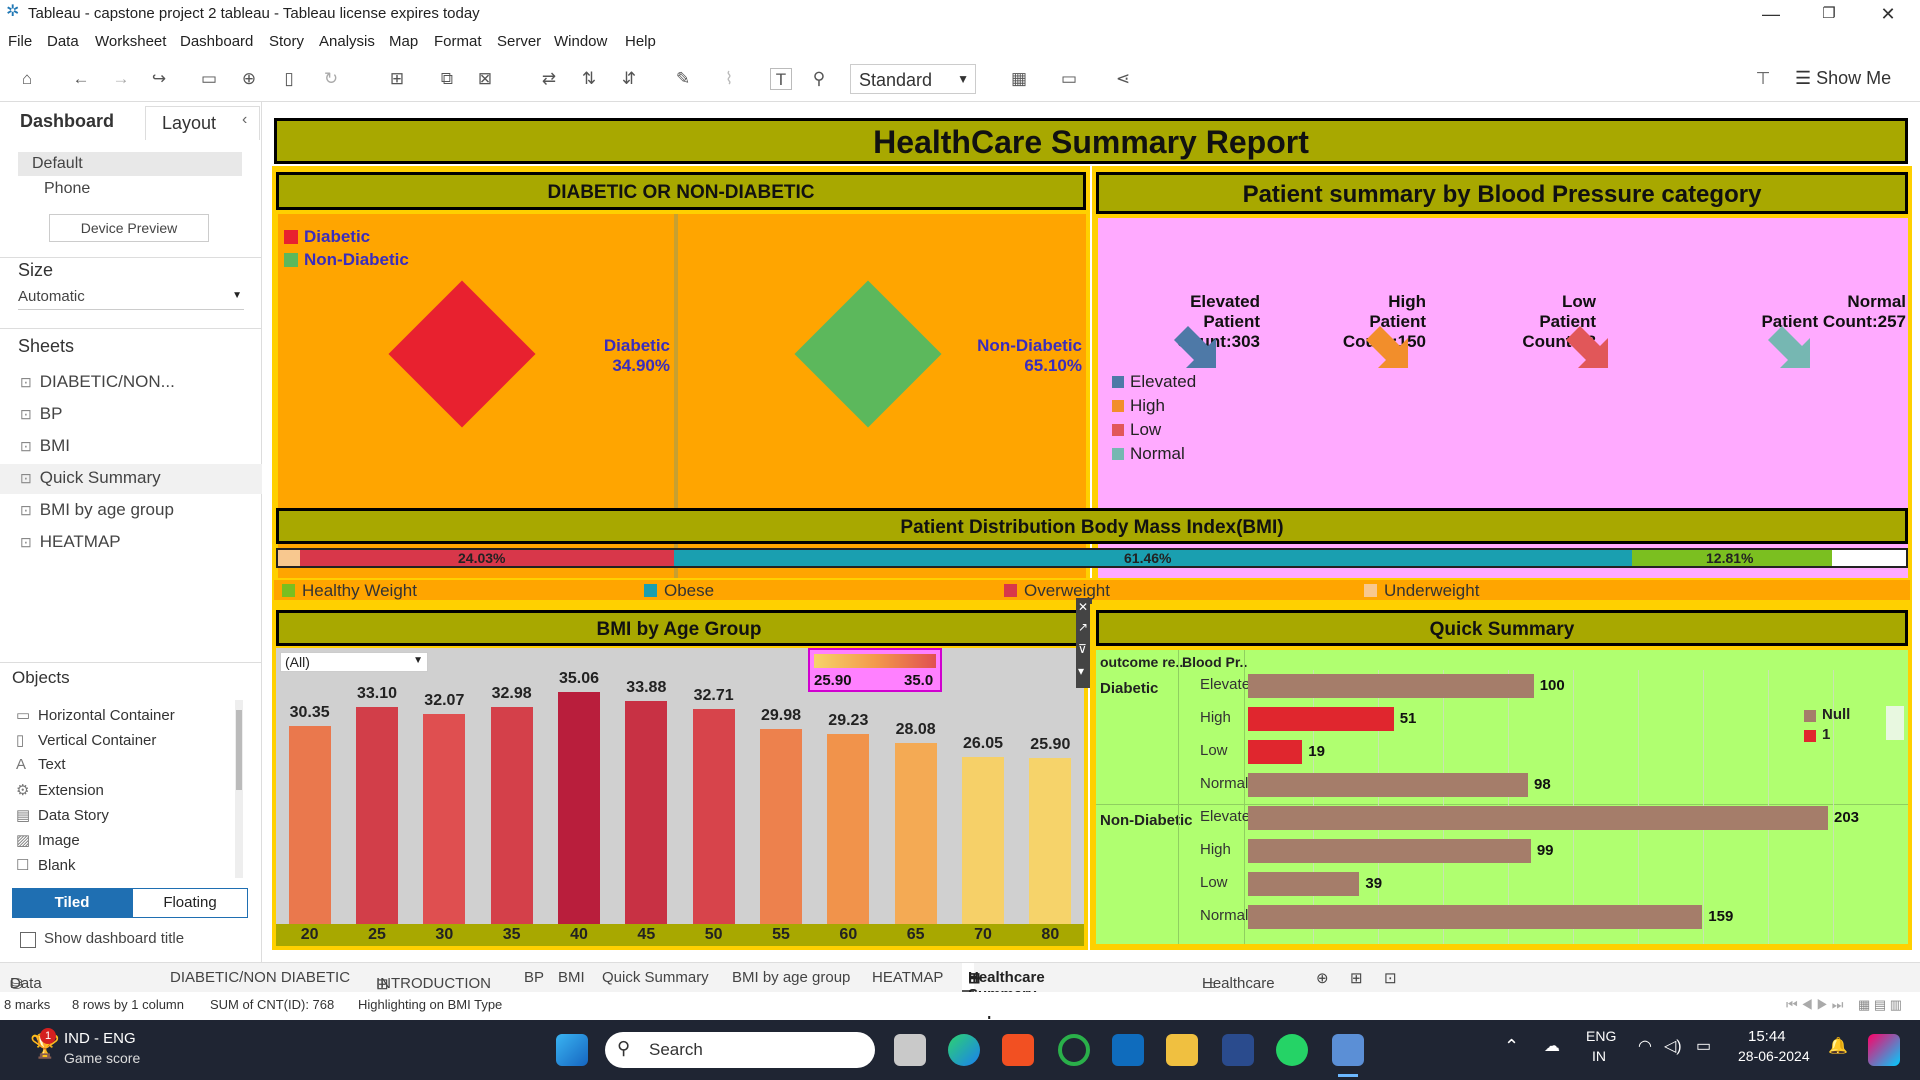 The width and height of the screenshot is (1920, 1080). I want to click on new-worksheet-icon: ⊞, so click(397, 79).